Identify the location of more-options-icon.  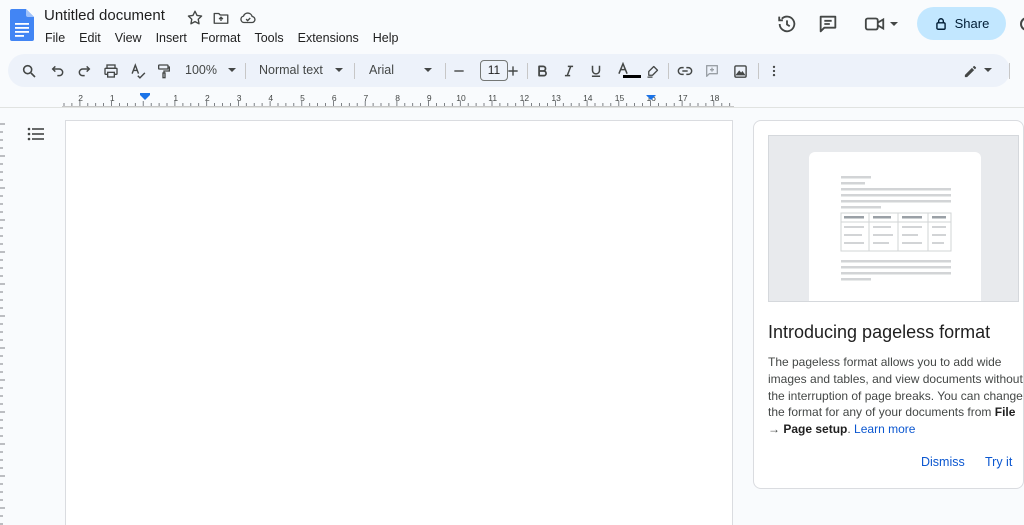
(774, 71).